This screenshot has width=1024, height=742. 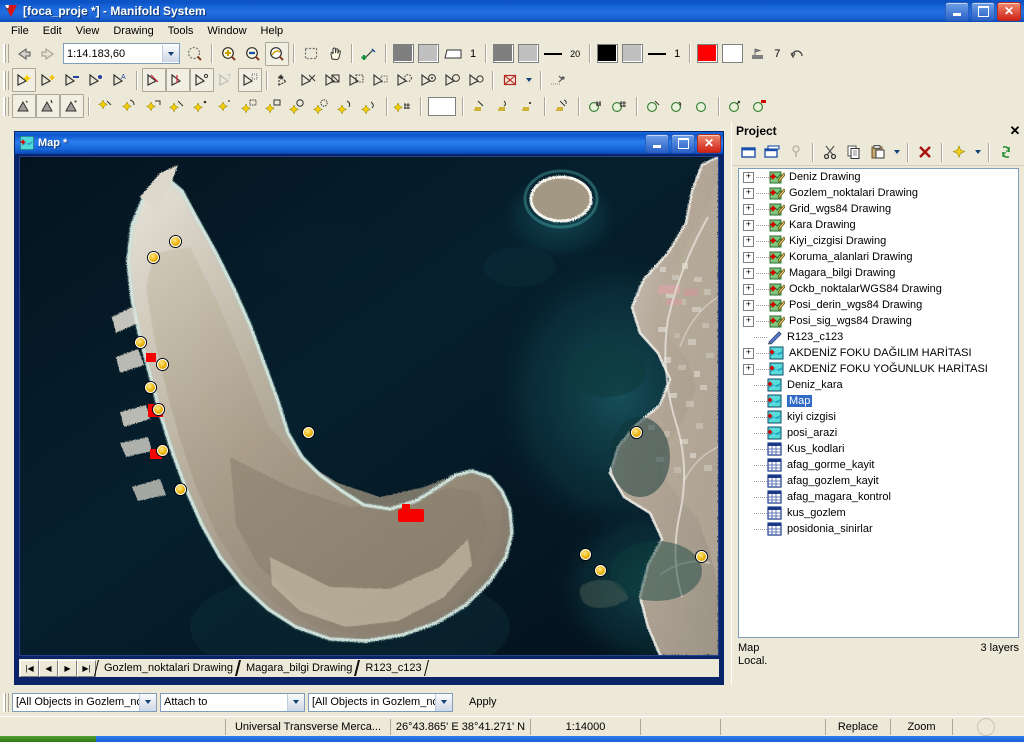 I want to click on tree-item-kus-gozlem: kus_gozlem, so click(x=878, y=513).